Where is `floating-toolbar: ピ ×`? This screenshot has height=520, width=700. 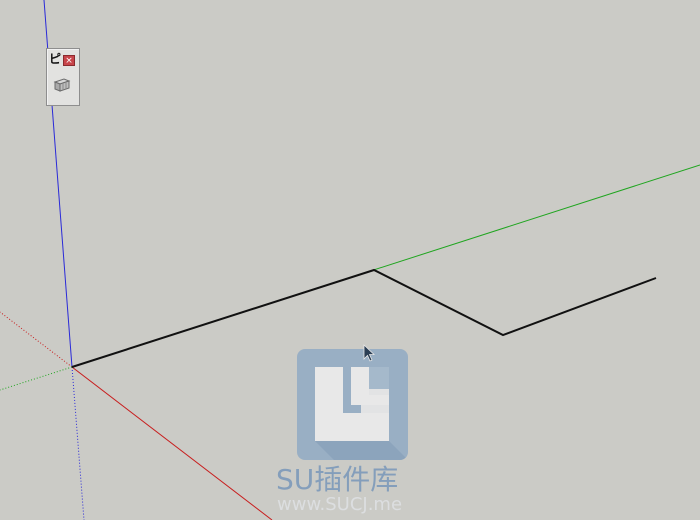
floating-toolbar: ピ × is located at coordinates (63, 77).